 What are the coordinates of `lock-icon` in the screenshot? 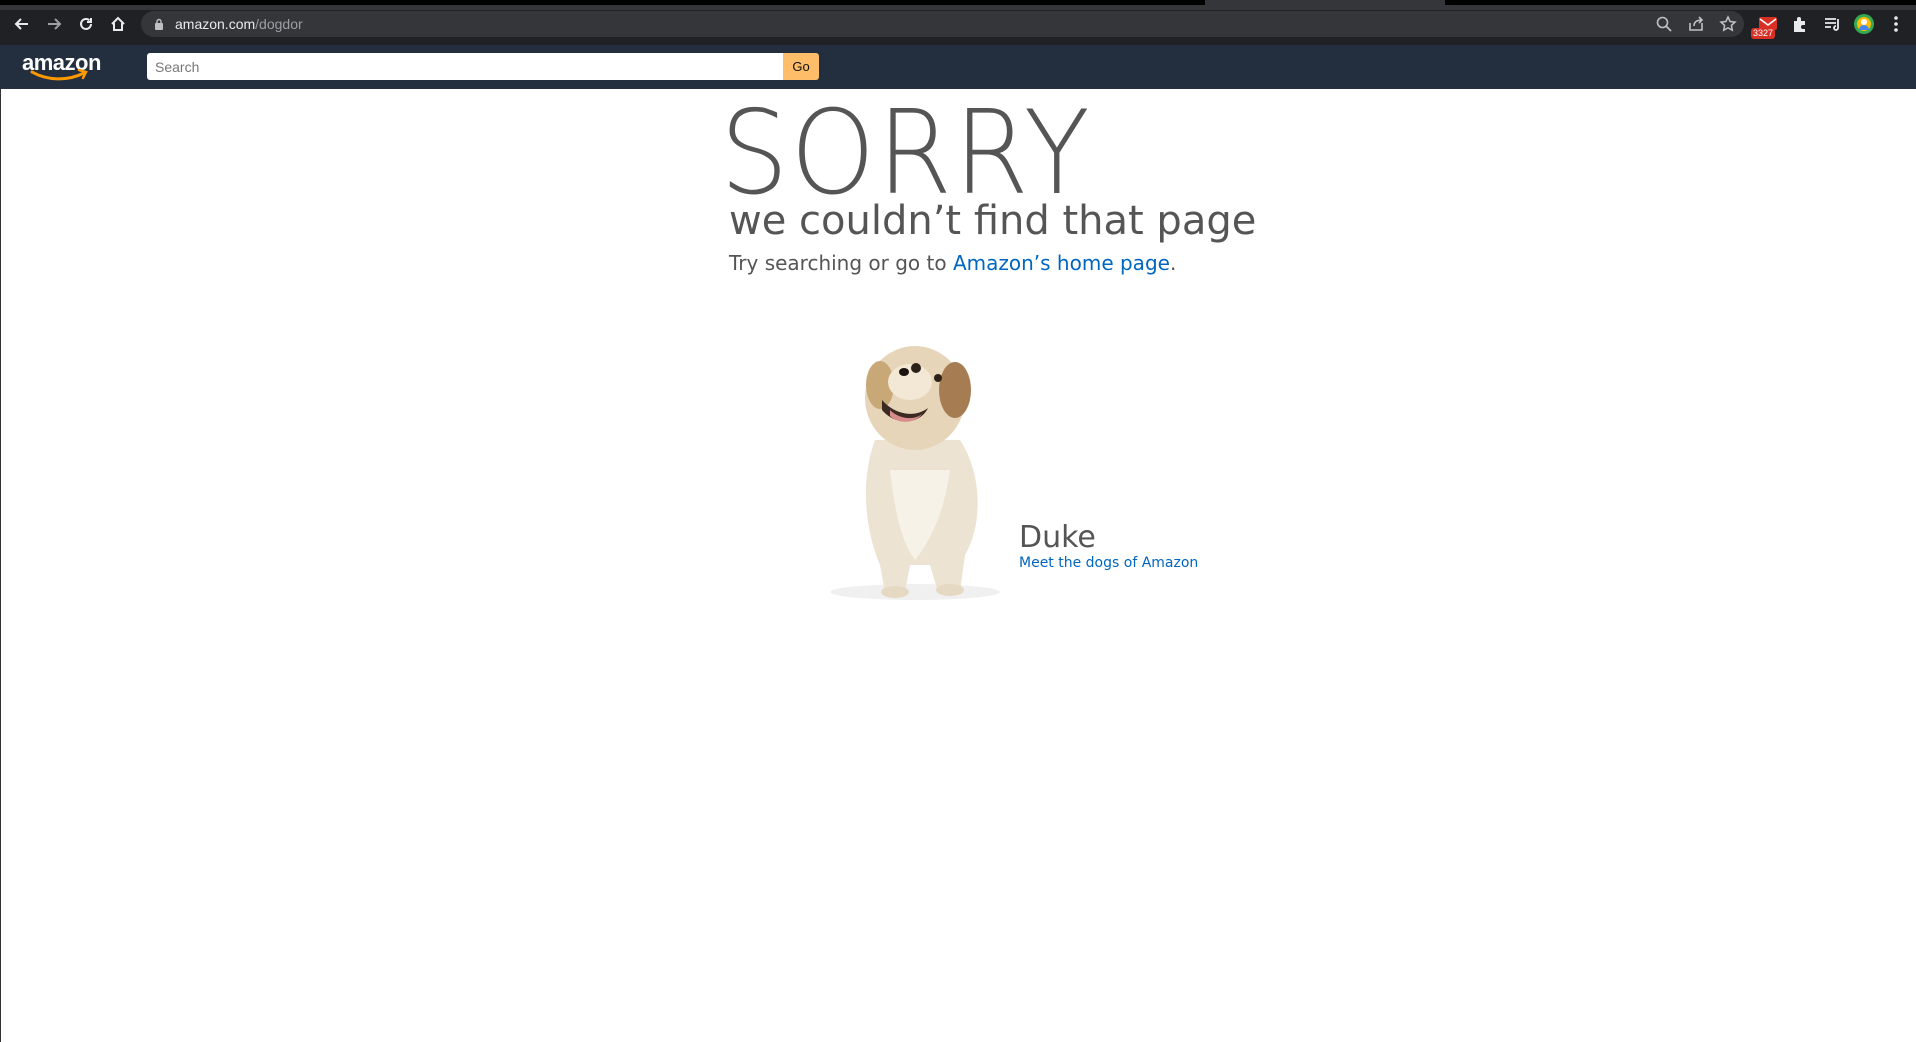 It's located at (159, 24).